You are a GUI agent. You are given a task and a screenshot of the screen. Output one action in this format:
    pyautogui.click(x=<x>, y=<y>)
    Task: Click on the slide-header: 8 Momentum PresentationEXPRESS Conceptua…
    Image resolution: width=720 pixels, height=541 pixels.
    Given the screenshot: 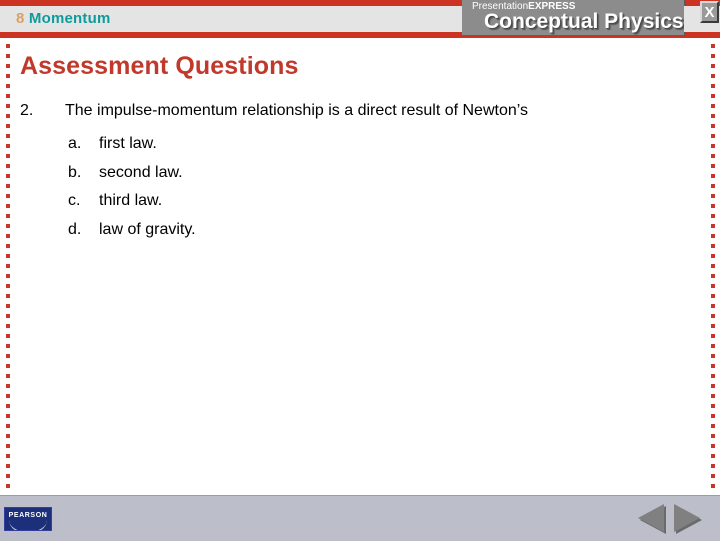 What is the action you would take?
    pyautogui.click(x=360, y=19)
    